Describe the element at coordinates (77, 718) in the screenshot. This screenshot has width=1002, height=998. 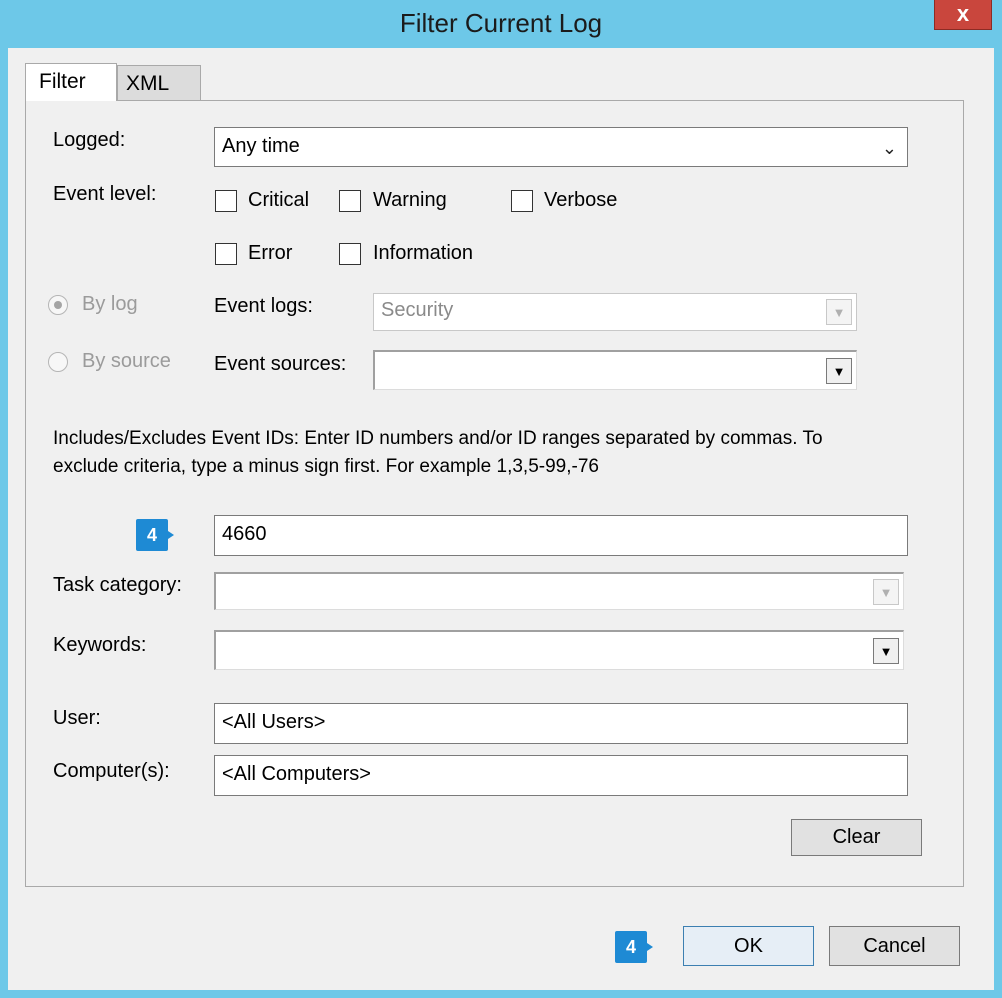
I see `user-label: User:` at that location.